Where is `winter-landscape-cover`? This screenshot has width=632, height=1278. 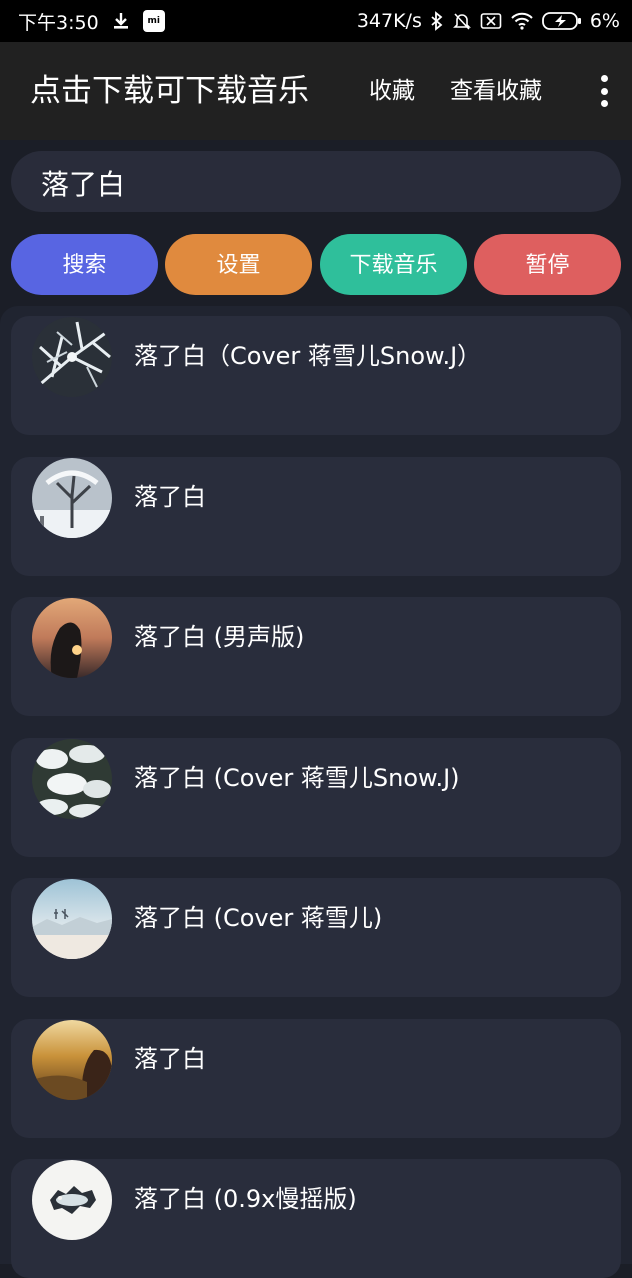 winter-landscape-cover is located at coordinates (72, 919).